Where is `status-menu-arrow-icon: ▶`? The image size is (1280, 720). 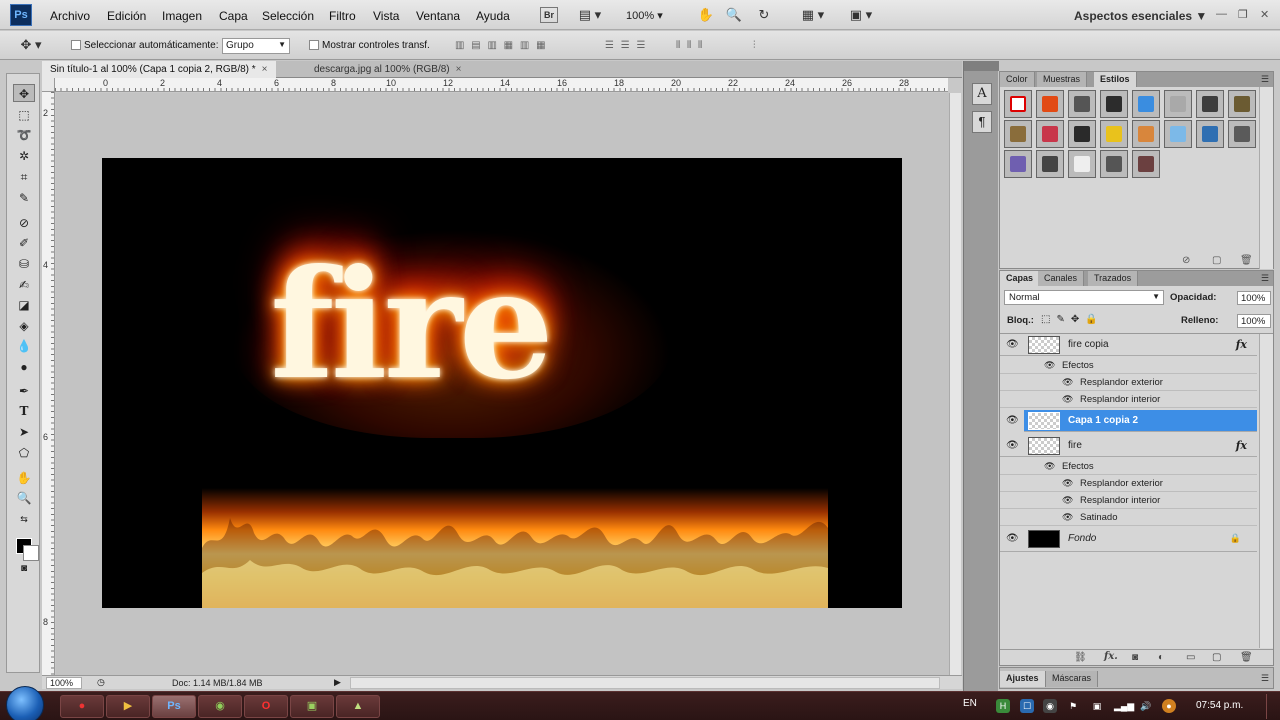
status-menu-arrow-icon: ▶ is located at coordinates (337, 682).